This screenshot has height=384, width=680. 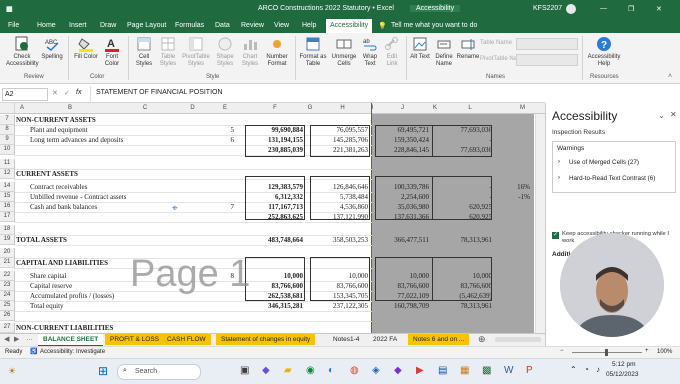 What do you see at coordinates (385, 339) in the screenshot?
I see `sheet-tab-2022-fa: 2022 FA` at bounding box center [385, 339].